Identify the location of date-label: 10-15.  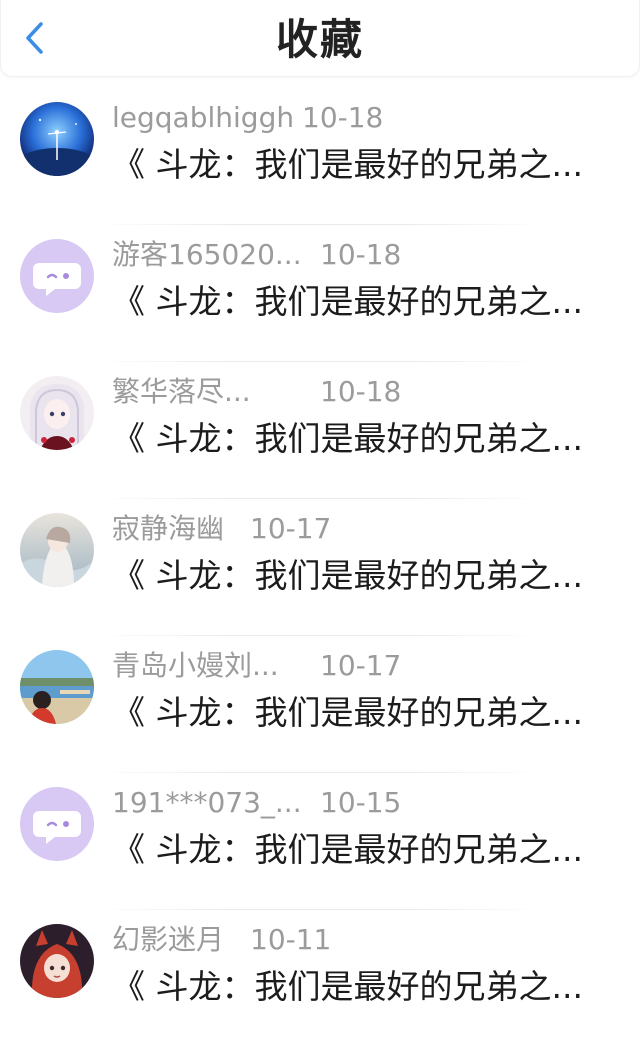
(361, 802).